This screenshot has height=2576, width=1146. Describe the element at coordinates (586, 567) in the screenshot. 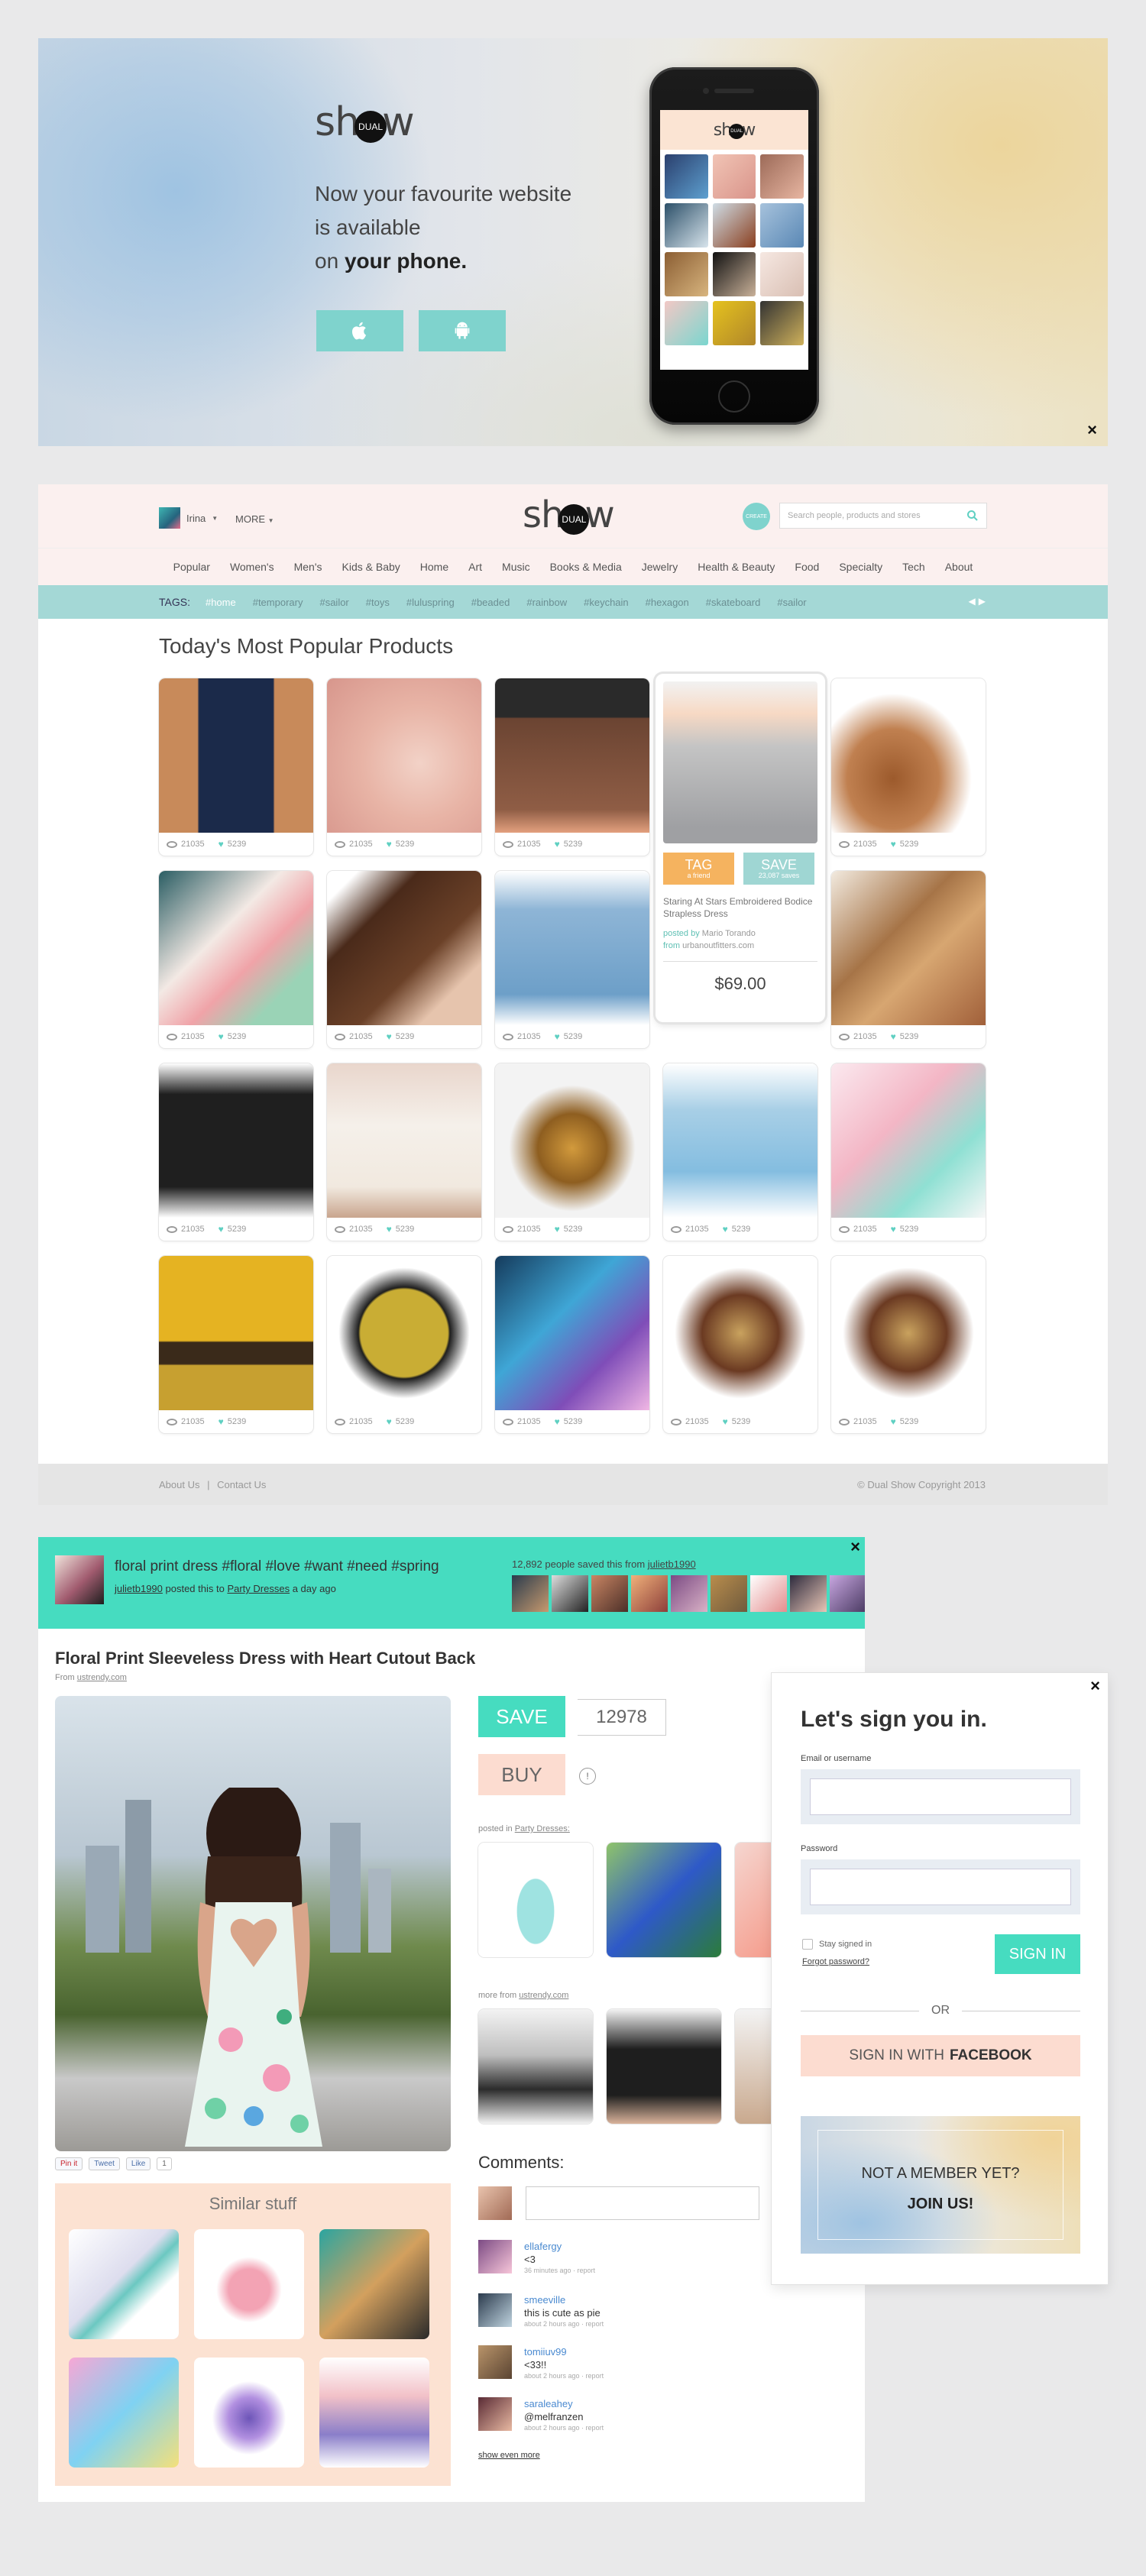

I see `nav-item-books-media: Books & Media` at that location.